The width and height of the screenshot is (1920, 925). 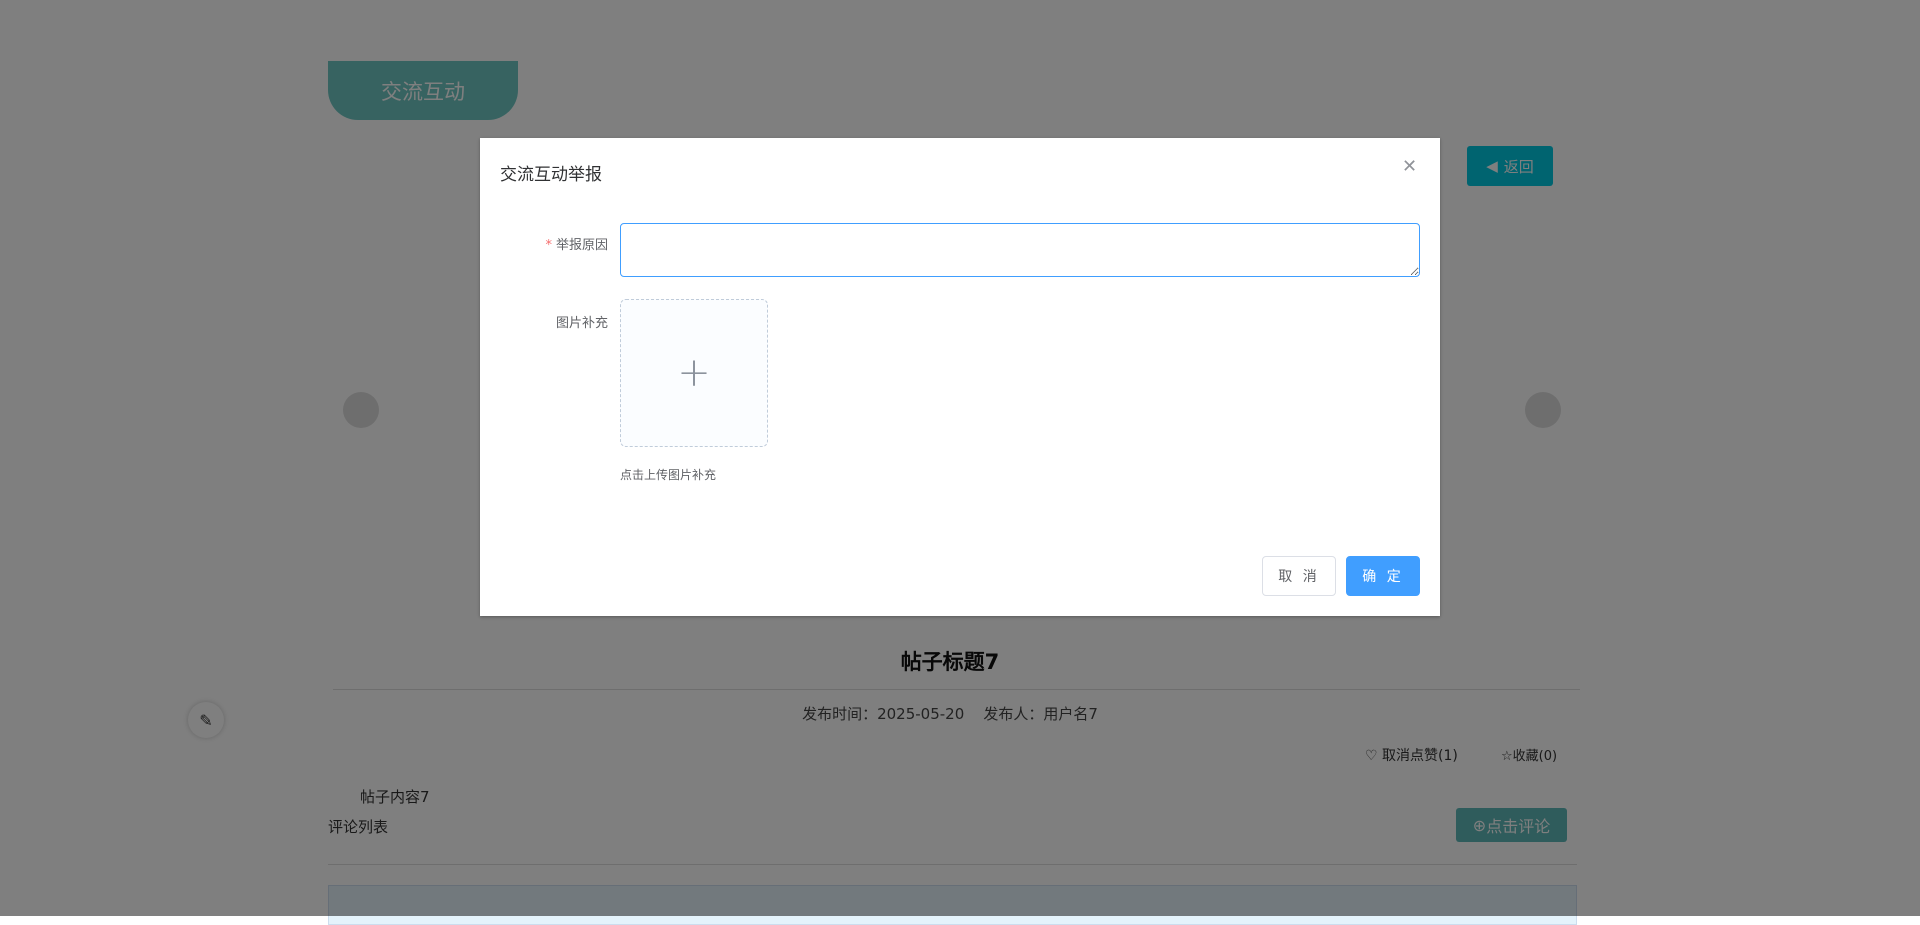 I want to click on dialog-title: 交流互动举报, so click(x=551, y=175).